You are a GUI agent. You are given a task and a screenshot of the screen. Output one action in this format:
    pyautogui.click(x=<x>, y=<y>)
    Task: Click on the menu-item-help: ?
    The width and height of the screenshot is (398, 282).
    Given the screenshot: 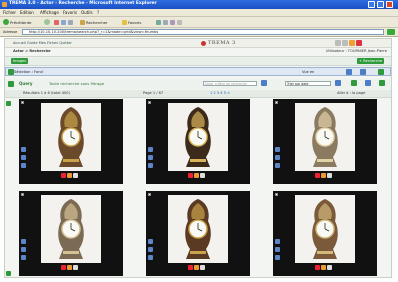 What is the action you would take?
    pyautogui.click(x=98, y=12)
    